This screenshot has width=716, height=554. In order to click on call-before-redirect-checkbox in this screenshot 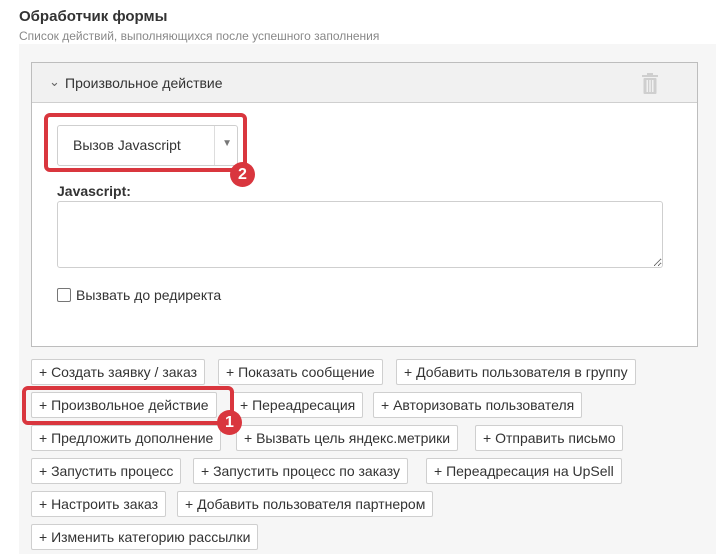, I will do `click(64, 295)`.